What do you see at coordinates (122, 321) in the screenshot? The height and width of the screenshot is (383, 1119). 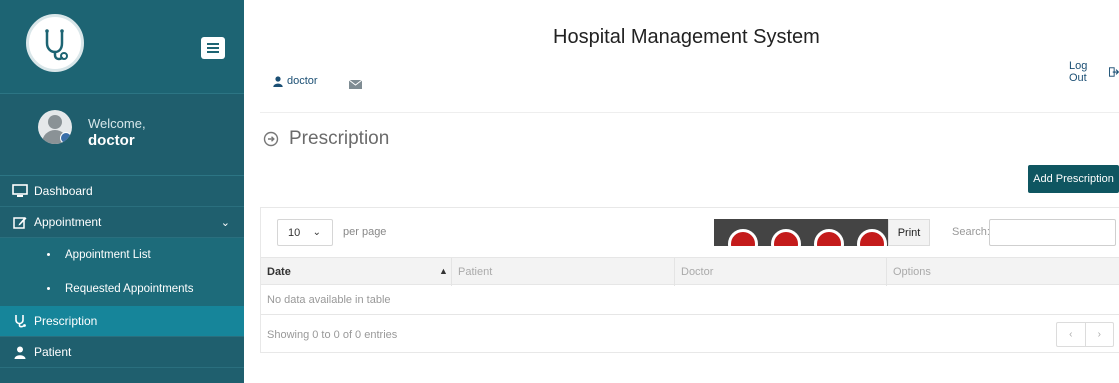 I see `sidebar-item-prescription: Prescription` at bounding box center [122, 321].